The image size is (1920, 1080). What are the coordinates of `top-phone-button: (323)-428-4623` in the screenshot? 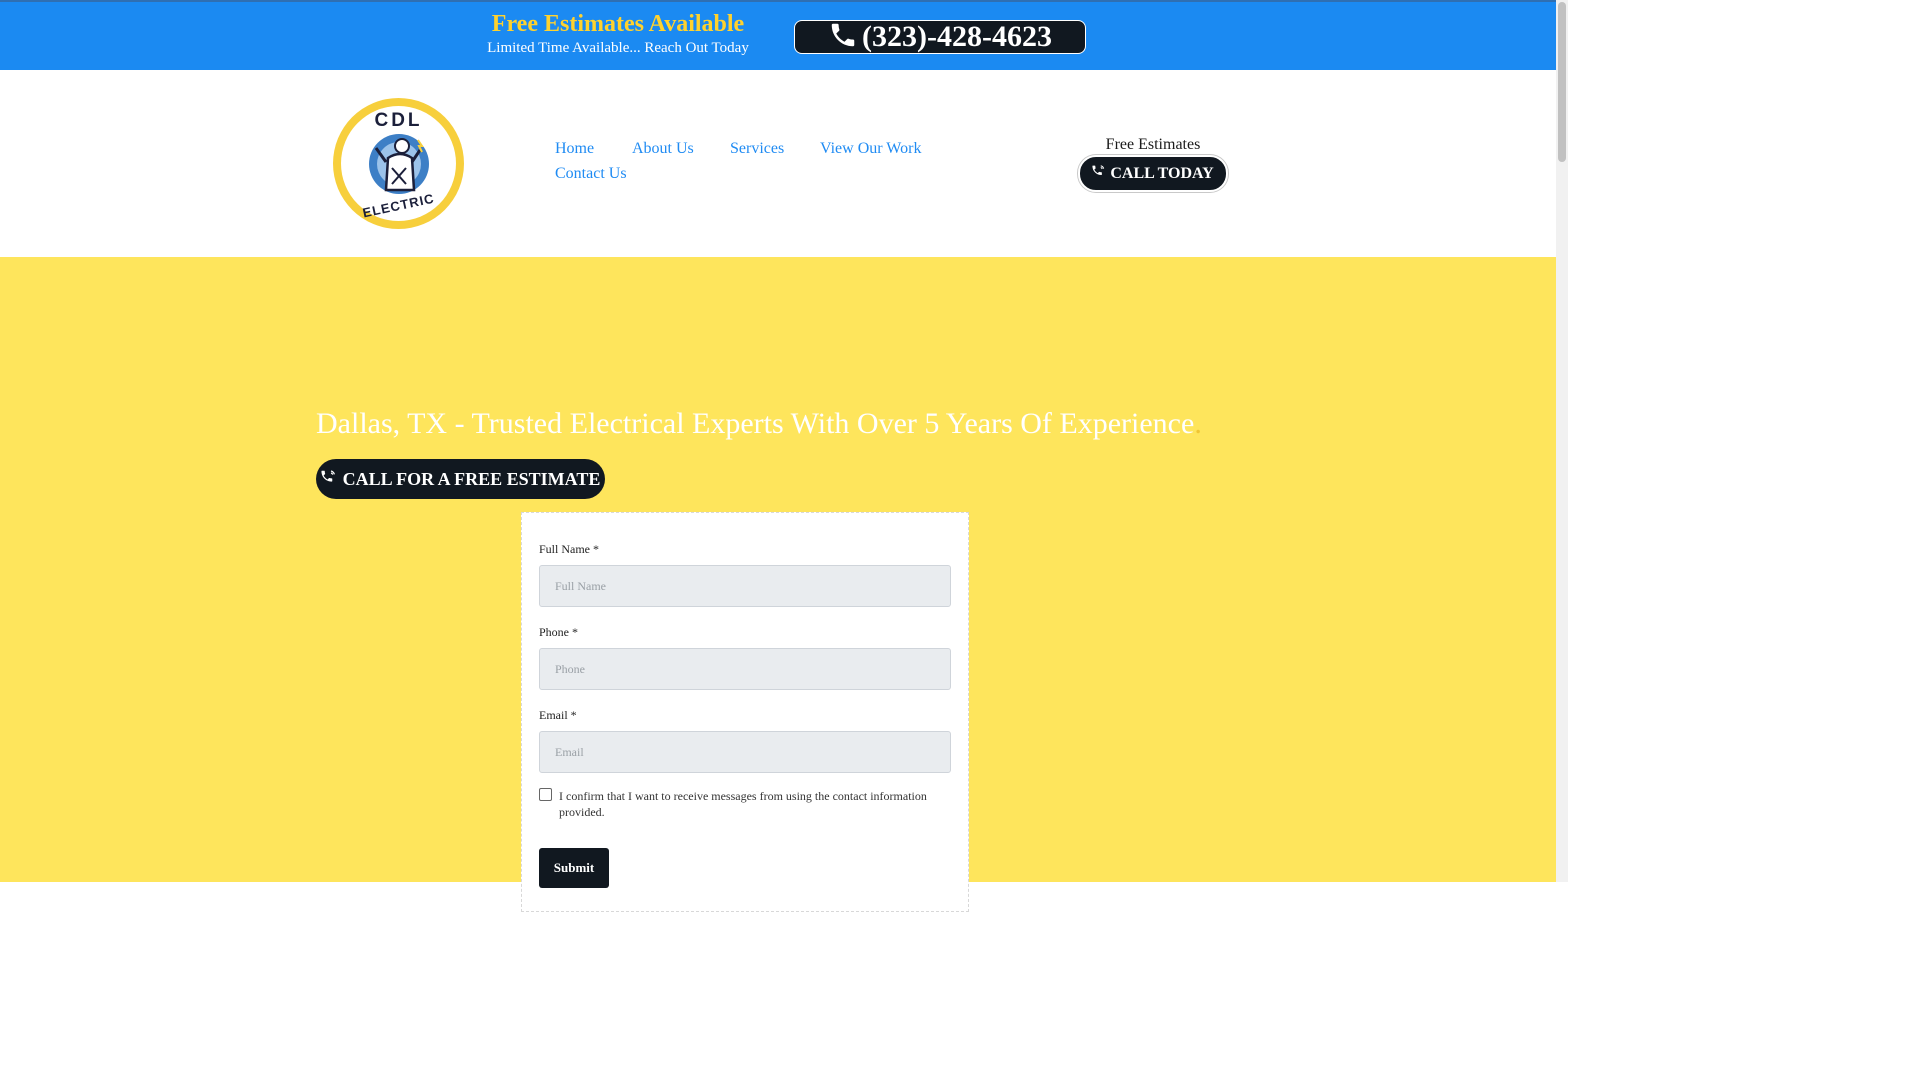 It's located at (940, 37).